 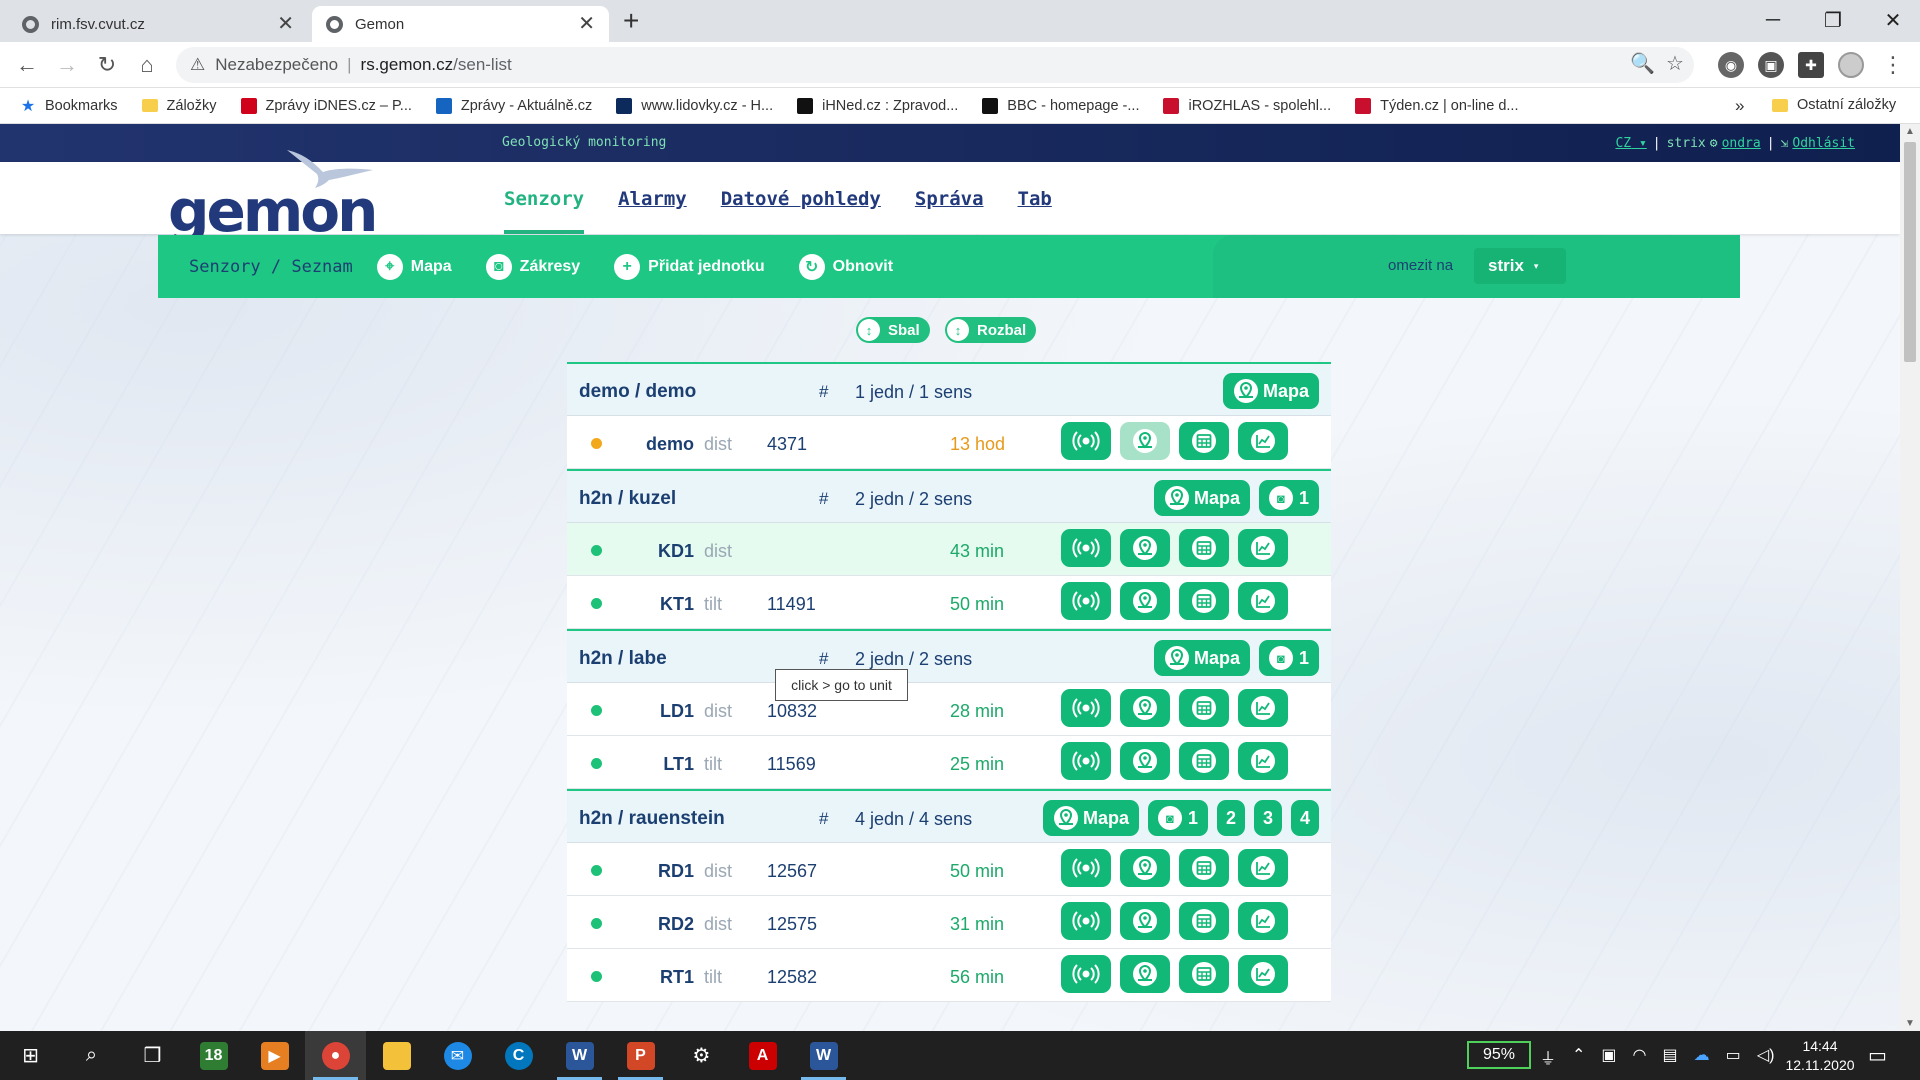 What do you see at coordinates (67, 65) in the screenshot?
I see `forward-icon: →` at bounding box center [67, 65].